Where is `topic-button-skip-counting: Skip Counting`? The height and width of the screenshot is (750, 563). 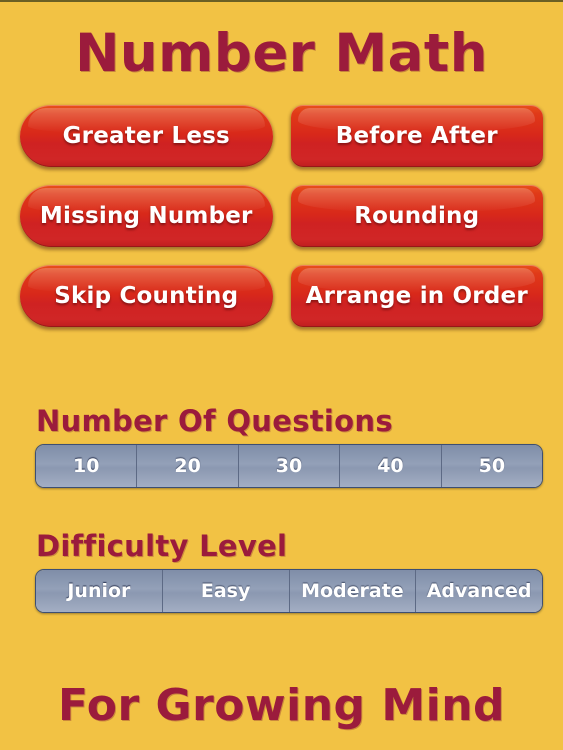 topic-button-skip-counting: Skip Counting is located at coordinates (146, 296).